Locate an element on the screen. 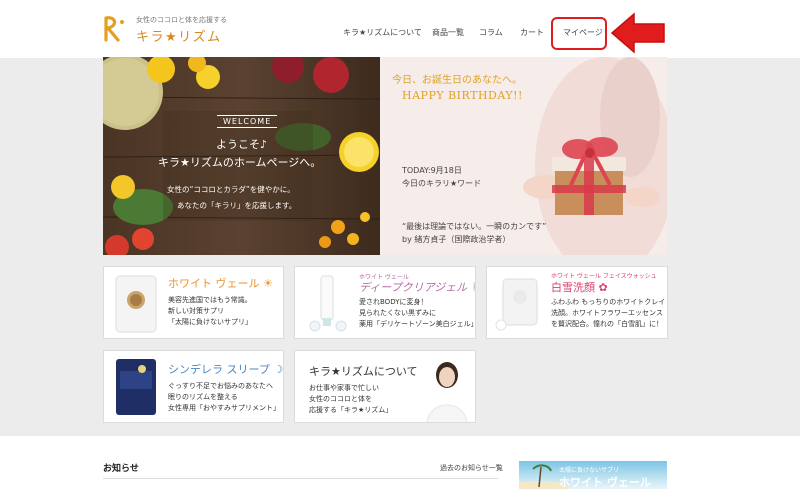  banner-subtitle: 太陽に負けないサプリ is located at coordinates (589, 470).